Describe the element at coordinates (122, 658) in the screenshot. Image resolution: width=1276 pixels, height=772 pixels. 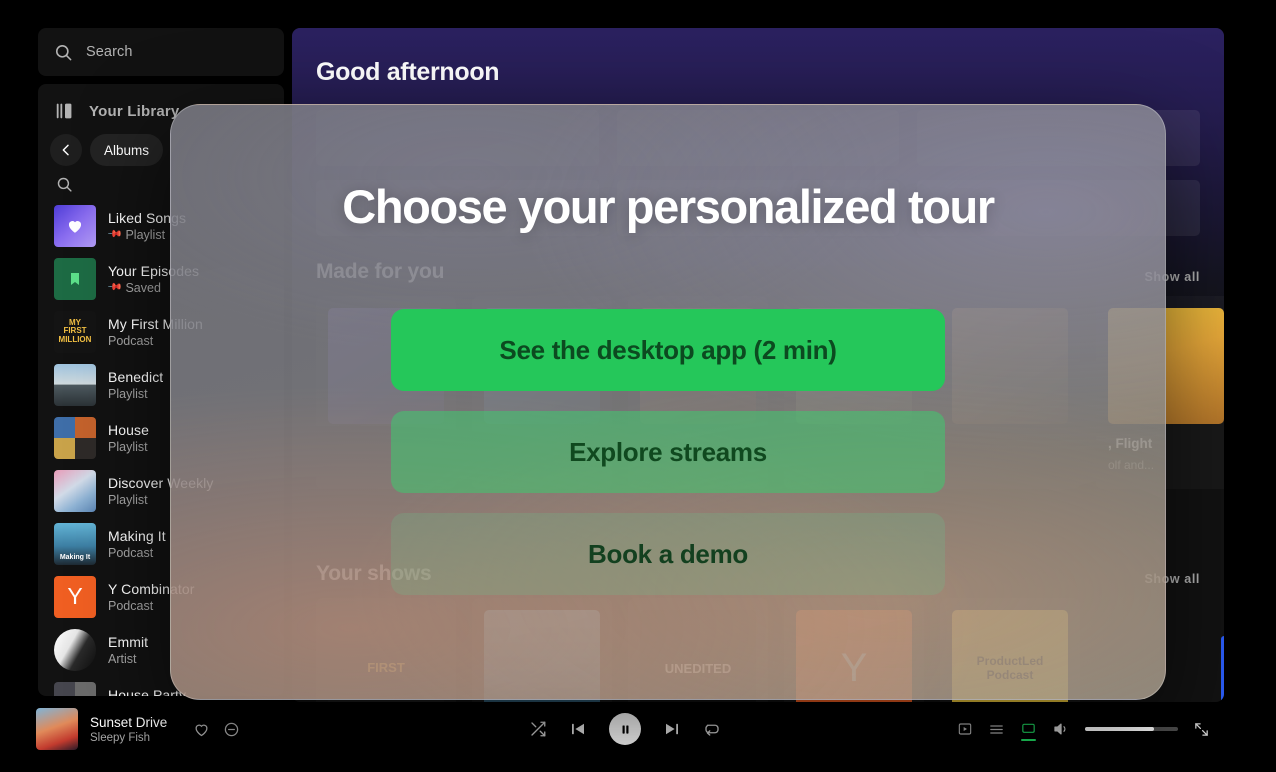
I see `list-item-subtitle: Artist` at that location.